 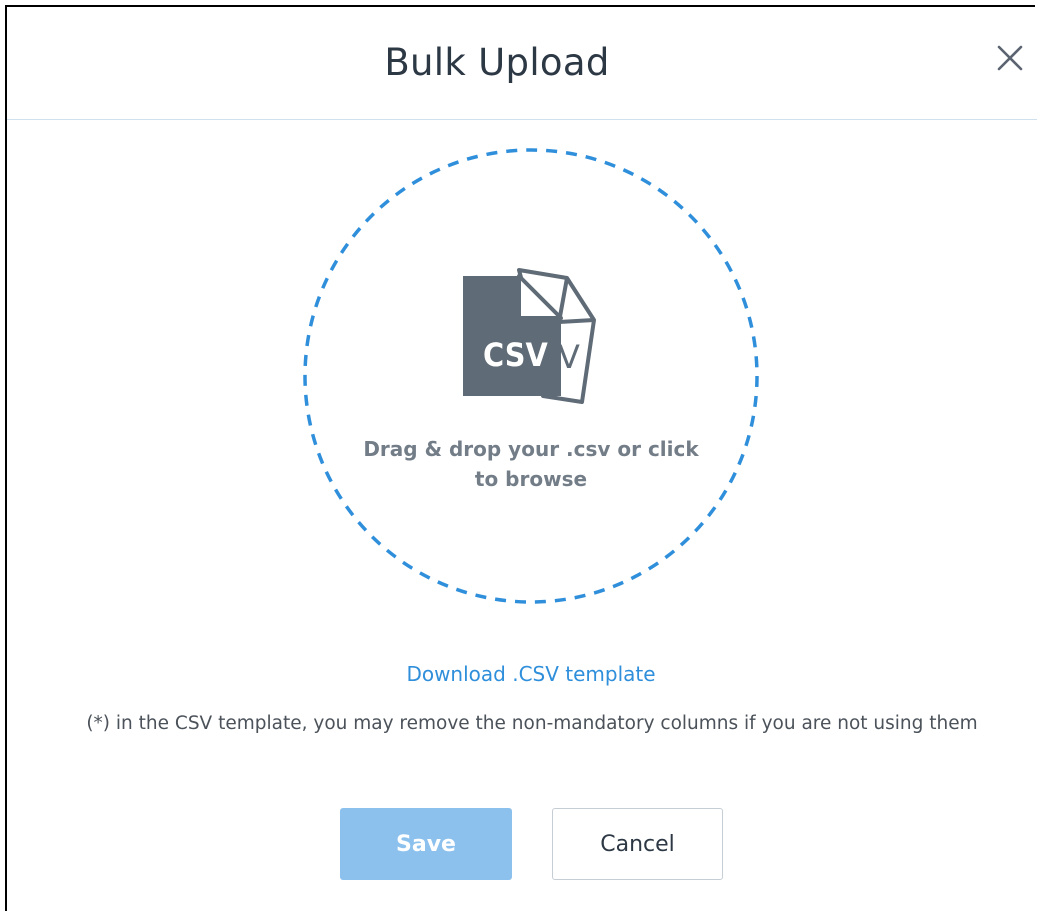 I want to click on dialog-title: Bulk Upload, so click(x=497, y=62).